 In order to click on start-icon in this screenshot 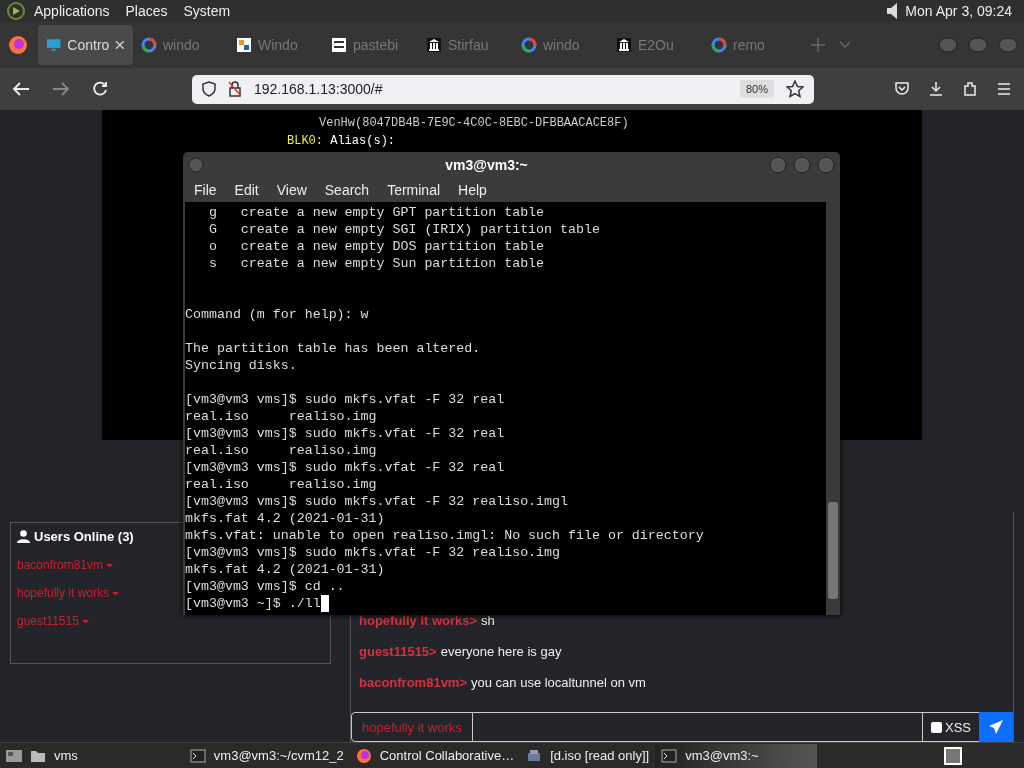, I will do `click(16, 11)`.